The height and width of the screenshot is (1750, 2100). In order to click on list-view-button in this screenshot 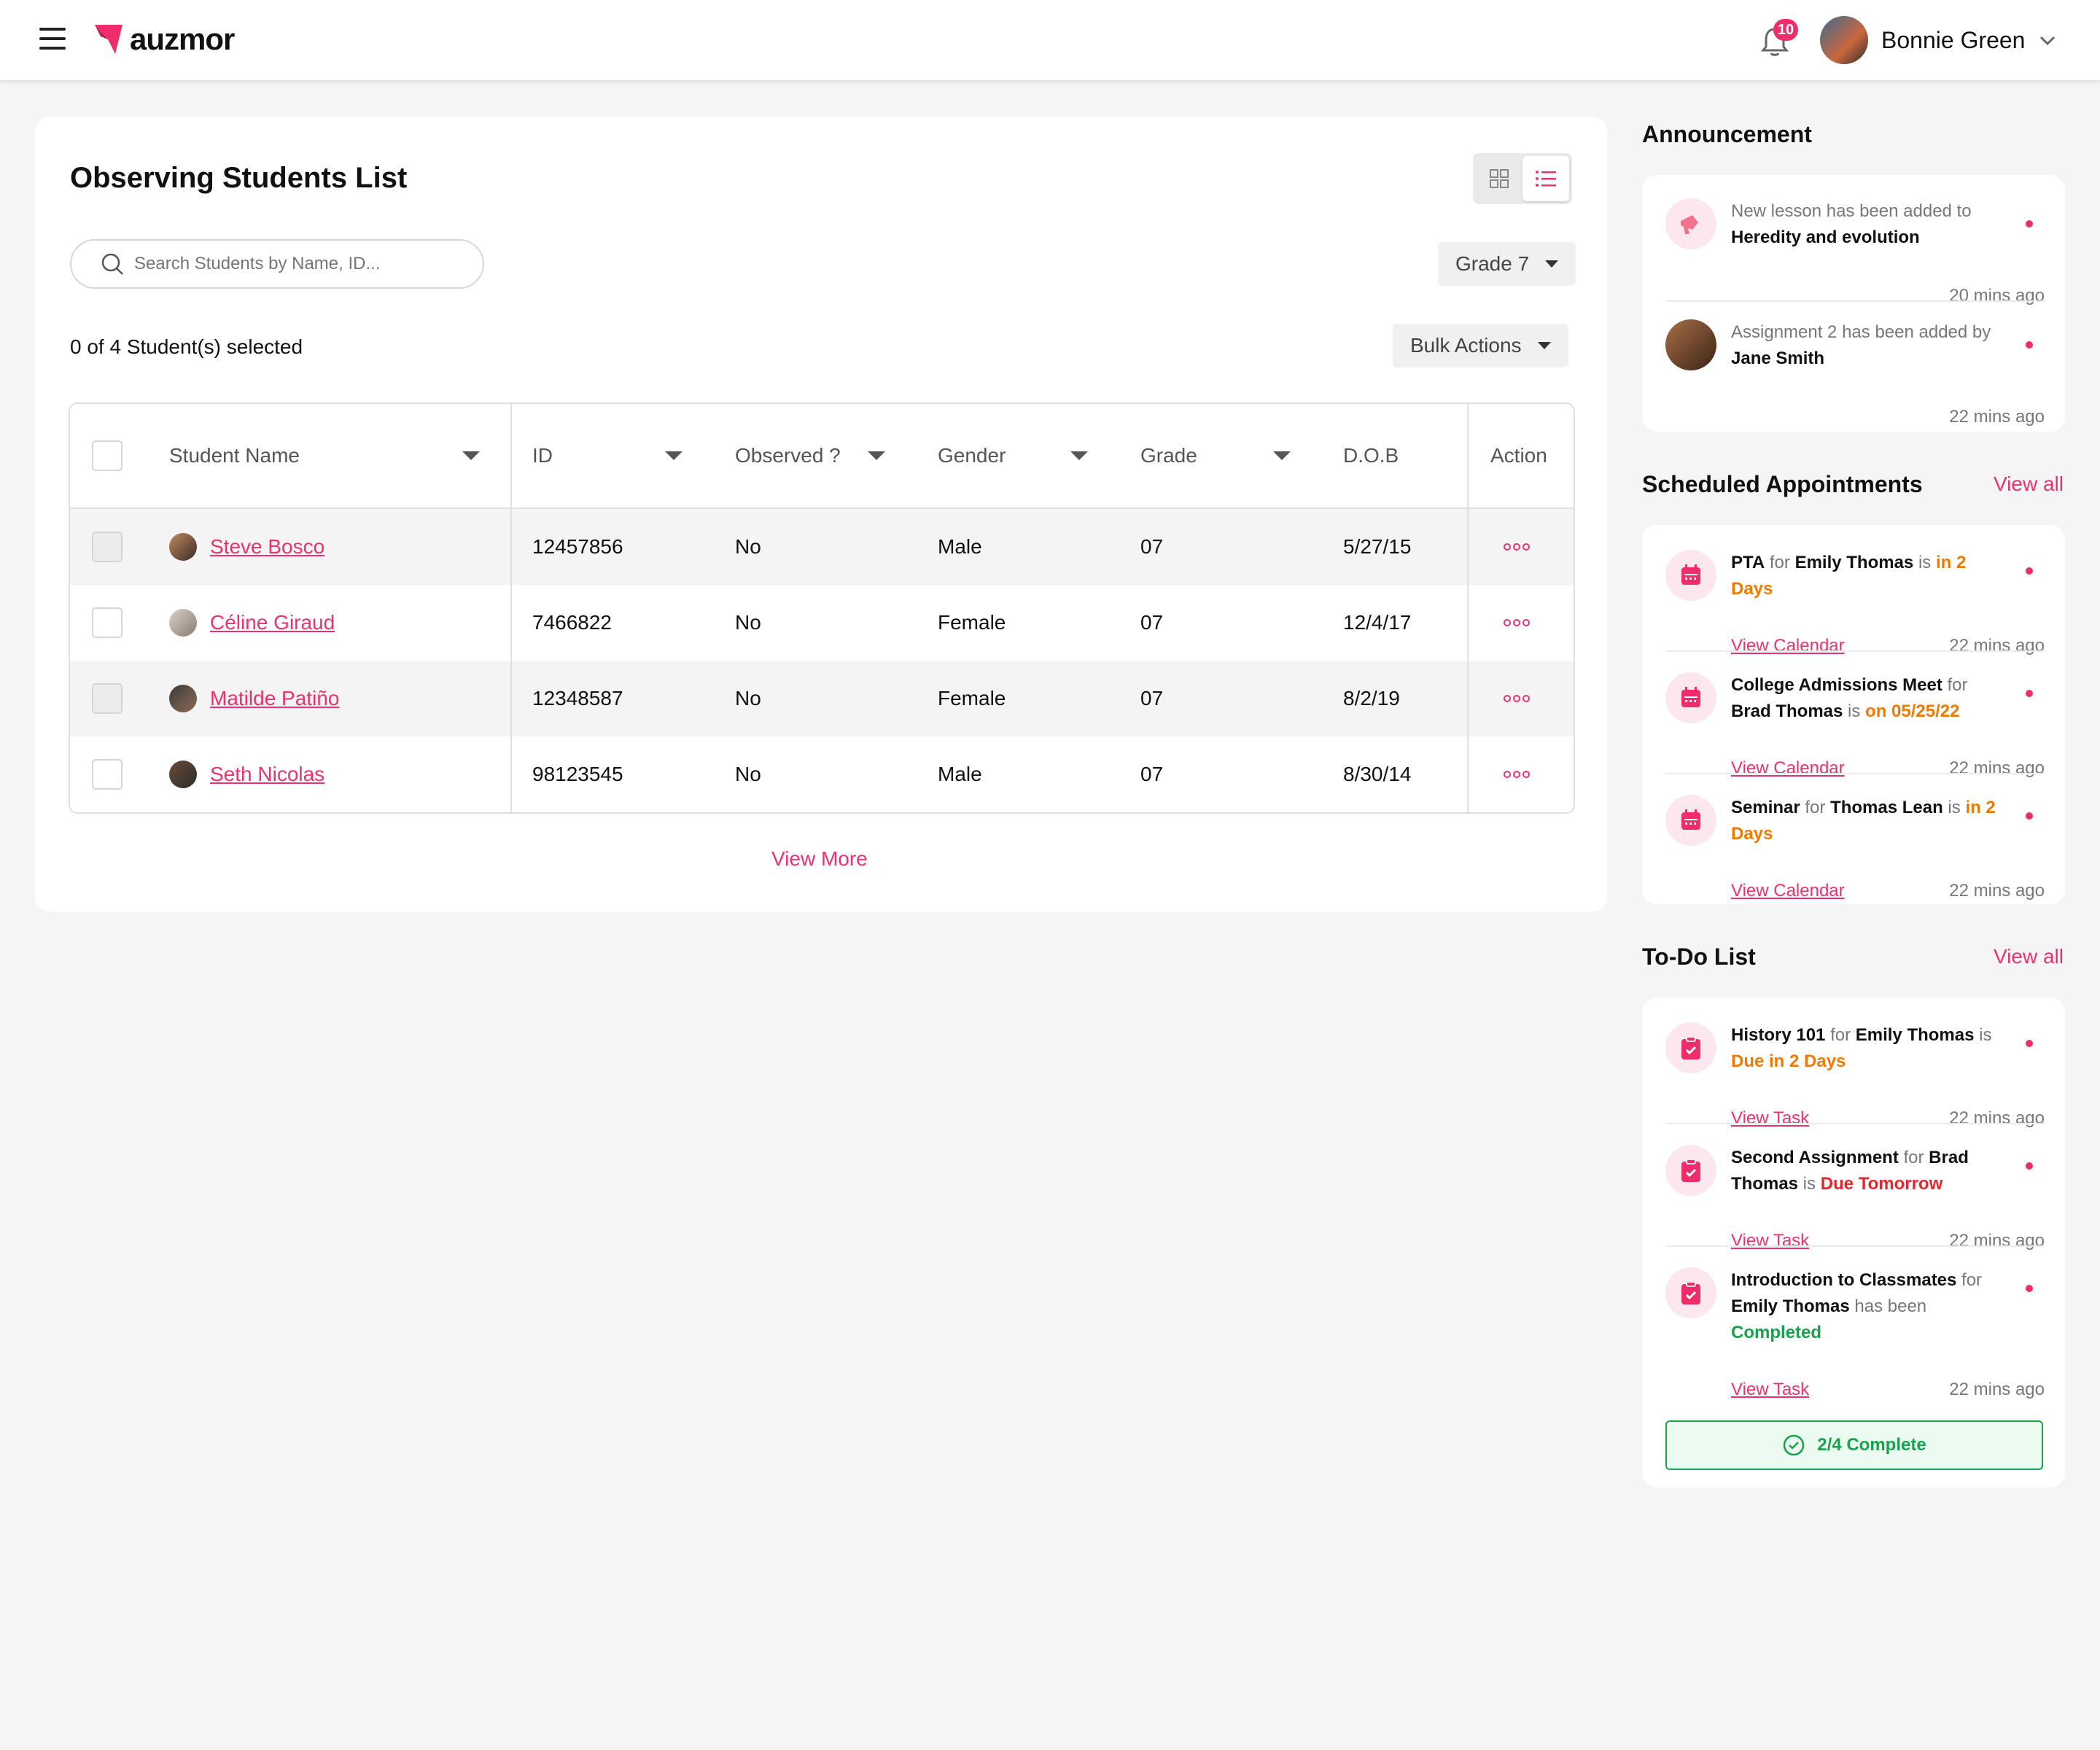, I will do `click(1545, 178)`.